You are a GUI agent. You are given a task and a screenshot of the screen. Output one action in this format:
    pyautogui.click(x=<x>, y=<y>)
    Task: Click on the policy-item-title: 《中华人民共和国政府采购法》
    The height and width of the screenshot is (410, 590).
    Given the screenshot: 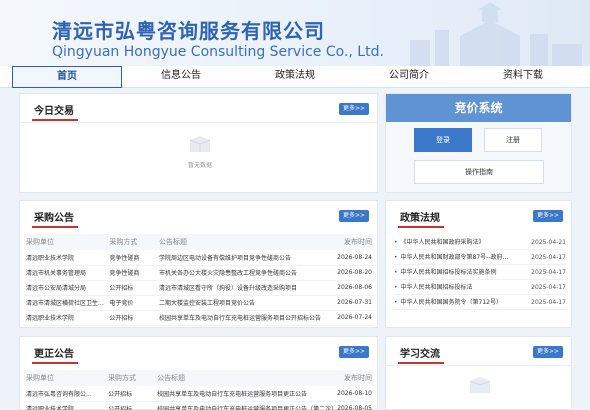 What is the action you would take?
    pyautogui.click(x=443, y=242)
    